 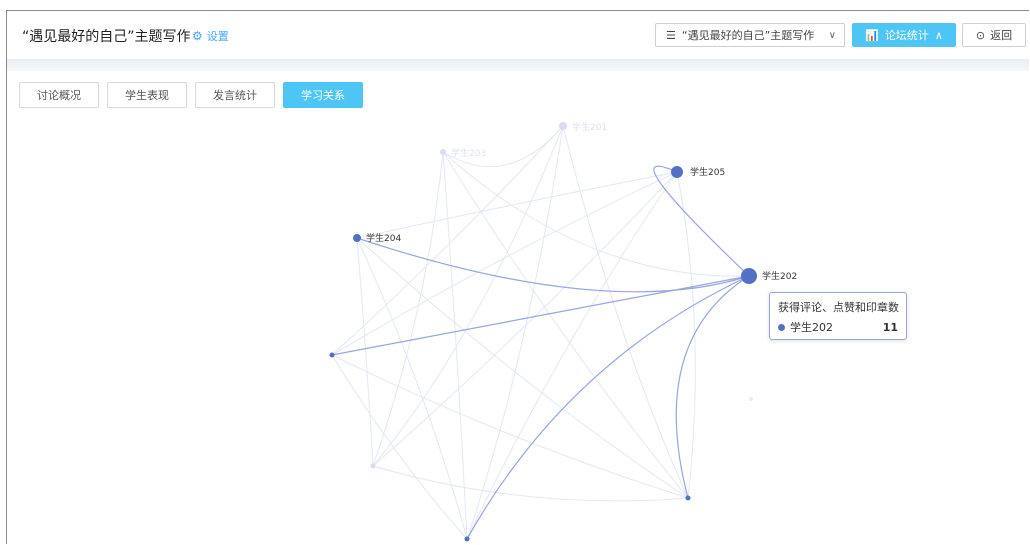 I want to click on node-tooltip: 获得评论、点赞和印章数 学生202 11, so click(x=838, y=316).